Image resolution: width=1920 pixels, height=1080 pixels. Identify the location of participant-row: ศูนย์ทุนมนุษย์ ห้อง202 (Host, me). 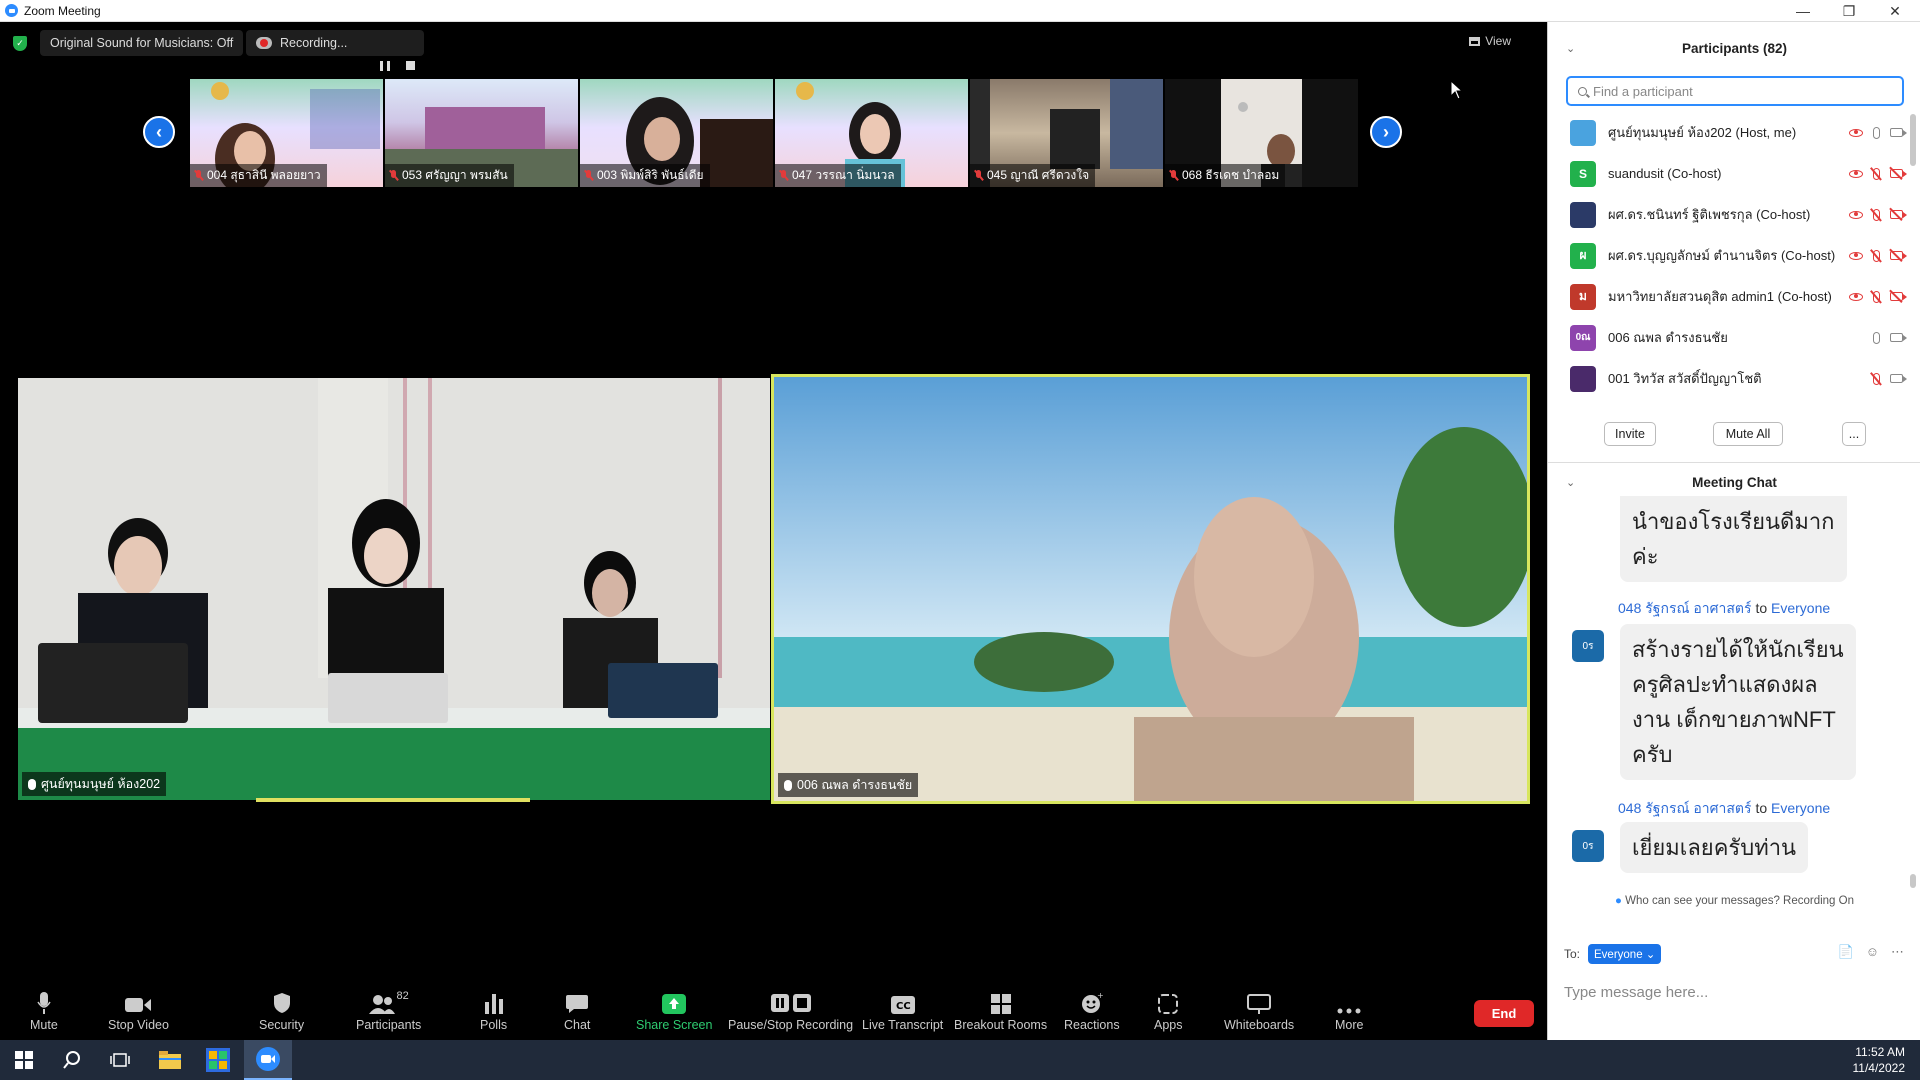
(1734, 132).